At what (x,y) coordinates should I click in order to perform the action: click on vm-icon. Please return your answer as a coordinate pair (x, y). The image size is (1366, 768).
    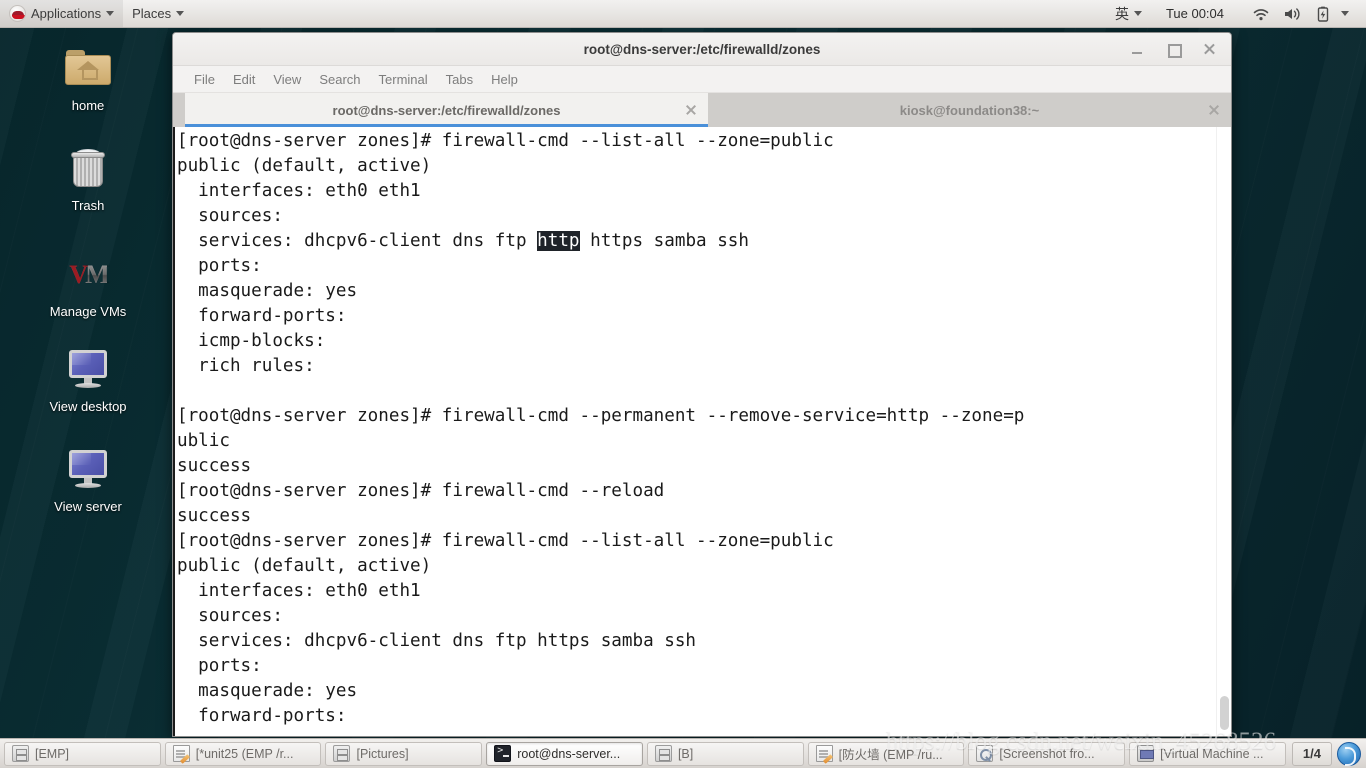
    Looking at the image, I should click on (1146, 753).